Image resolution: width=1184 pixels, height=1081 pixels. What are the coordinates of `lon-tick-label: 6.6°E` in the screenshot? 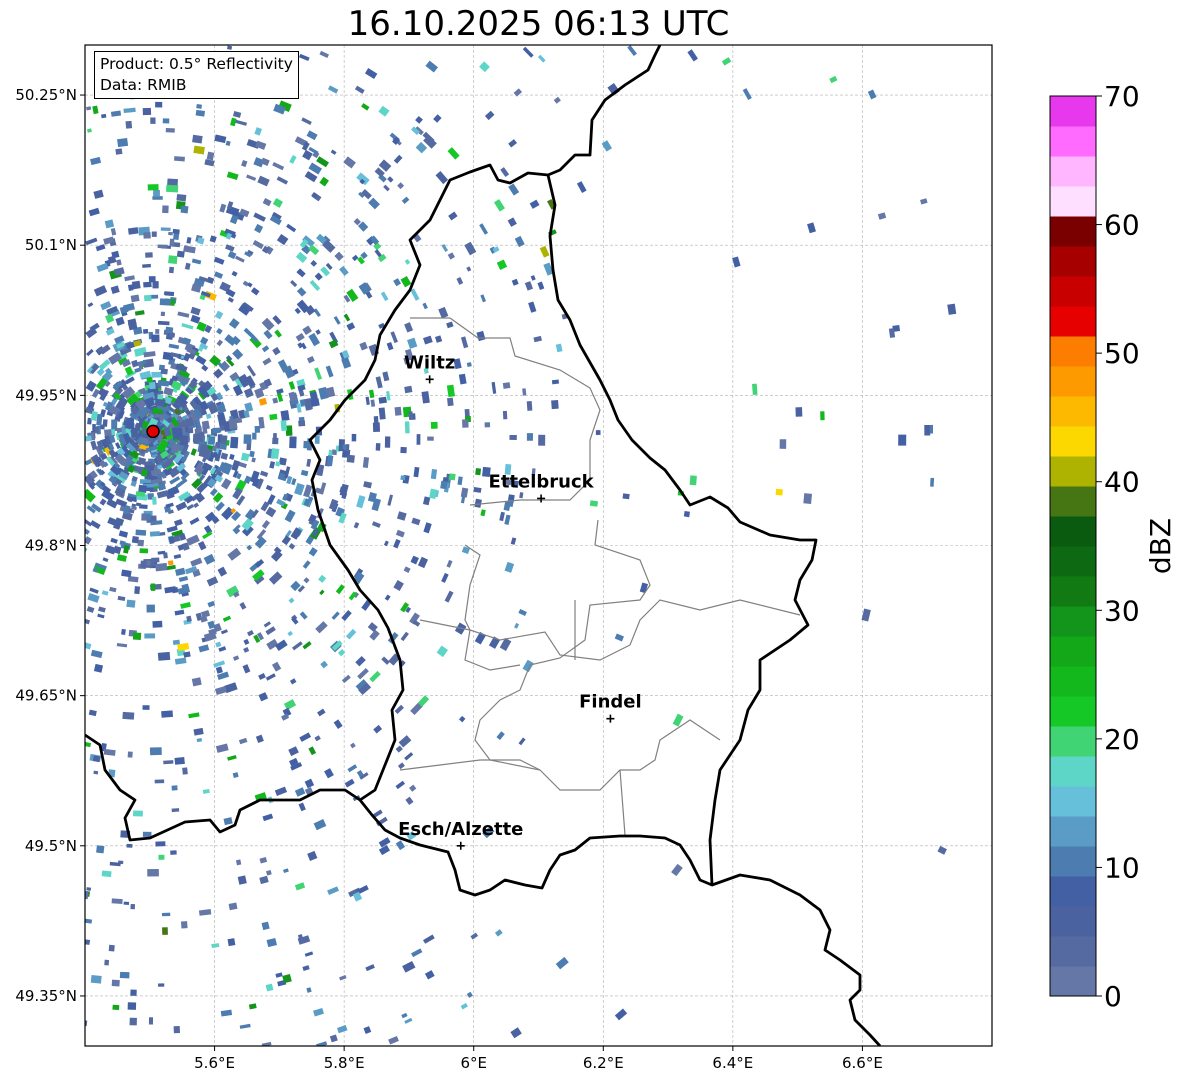 It's located at (862, 1063).